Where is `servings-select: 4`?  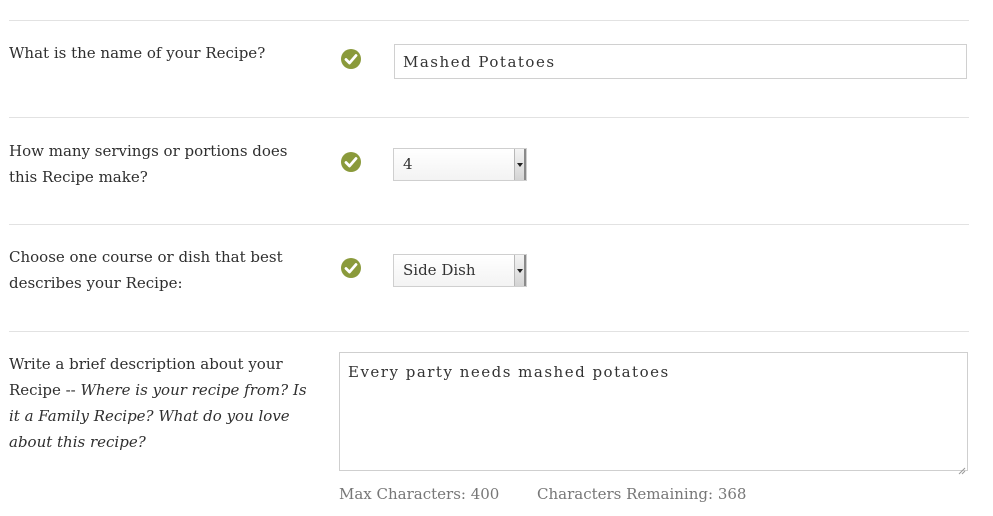 servings-select: 4 is located at coordinates (460, 164).